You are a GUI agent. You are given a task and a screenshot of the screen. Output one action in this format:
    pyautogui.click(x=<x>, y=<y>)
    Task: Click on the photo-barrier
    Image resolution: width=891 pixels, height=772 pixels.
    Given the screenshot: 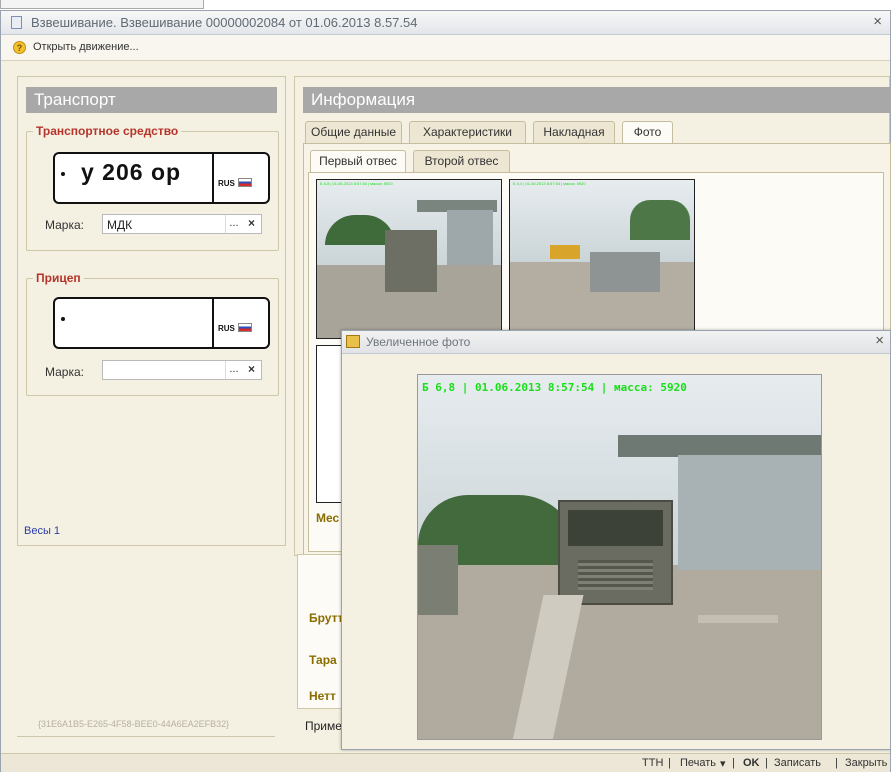 What is the action you would take?
    pyautogui.click(x=738, y=619)
    